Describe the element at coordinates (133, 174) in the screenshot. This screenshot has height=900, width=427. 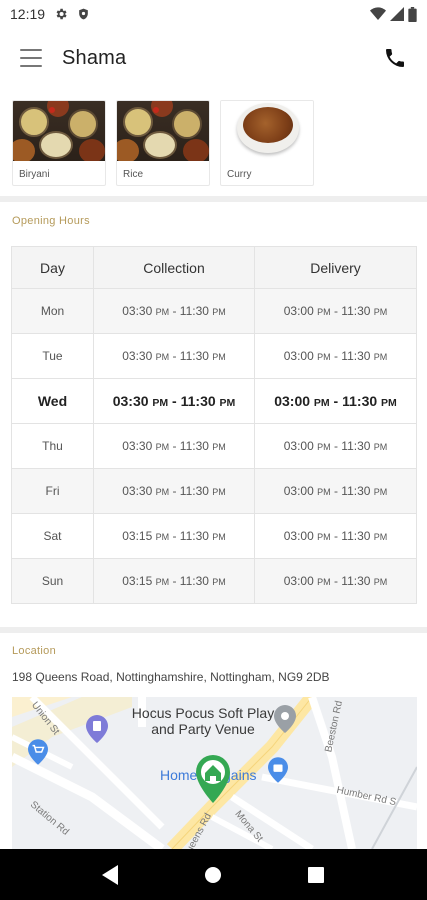
I see `category-label: Rice` at that location.